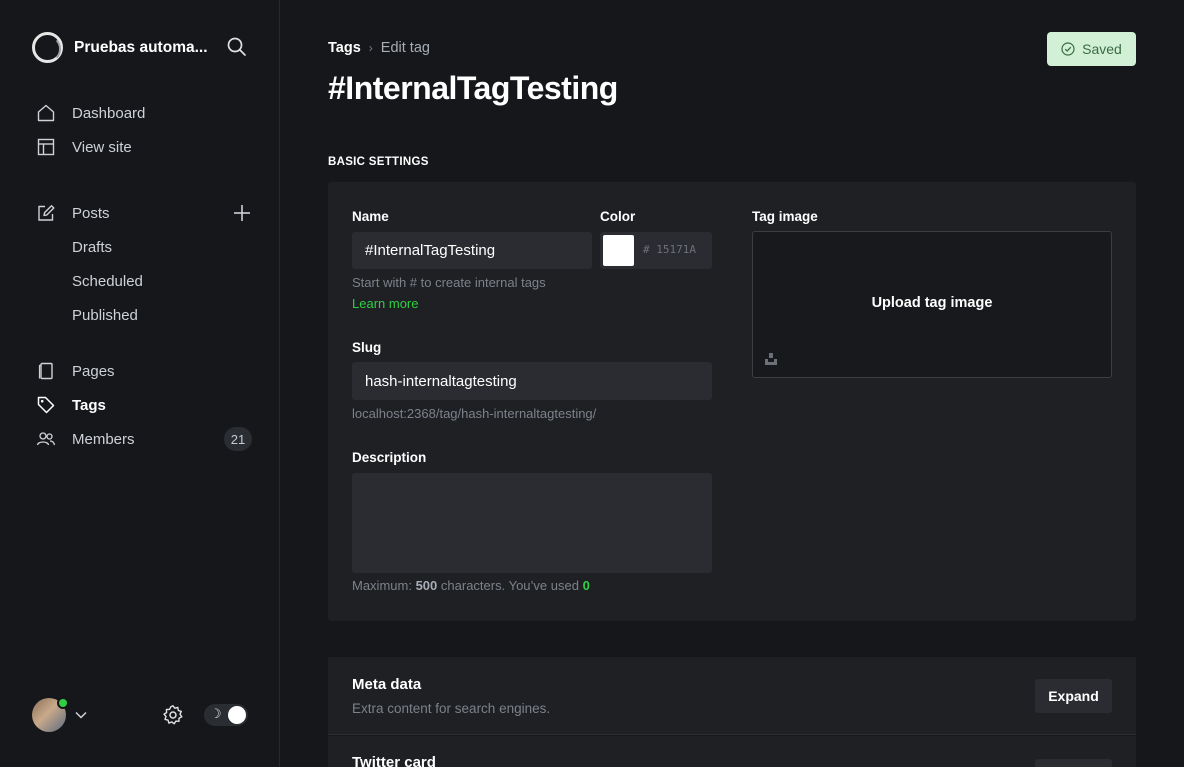  Describe the element at coordinates (46, 439) in the screenshot. I see `members-icon` at that location.